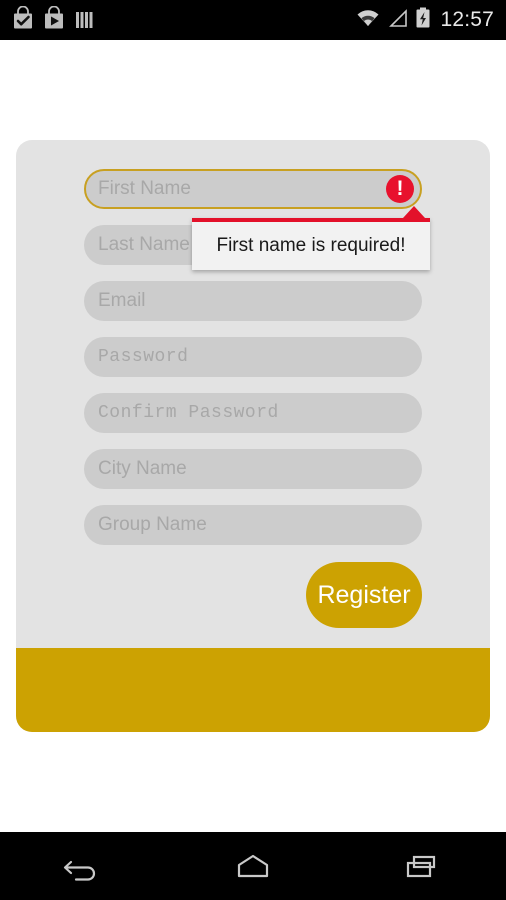  What do you see at coordinates (414, 212) in the screenshot?
I see `tooltip-arrow-icon` at bounding box center [414, 212].